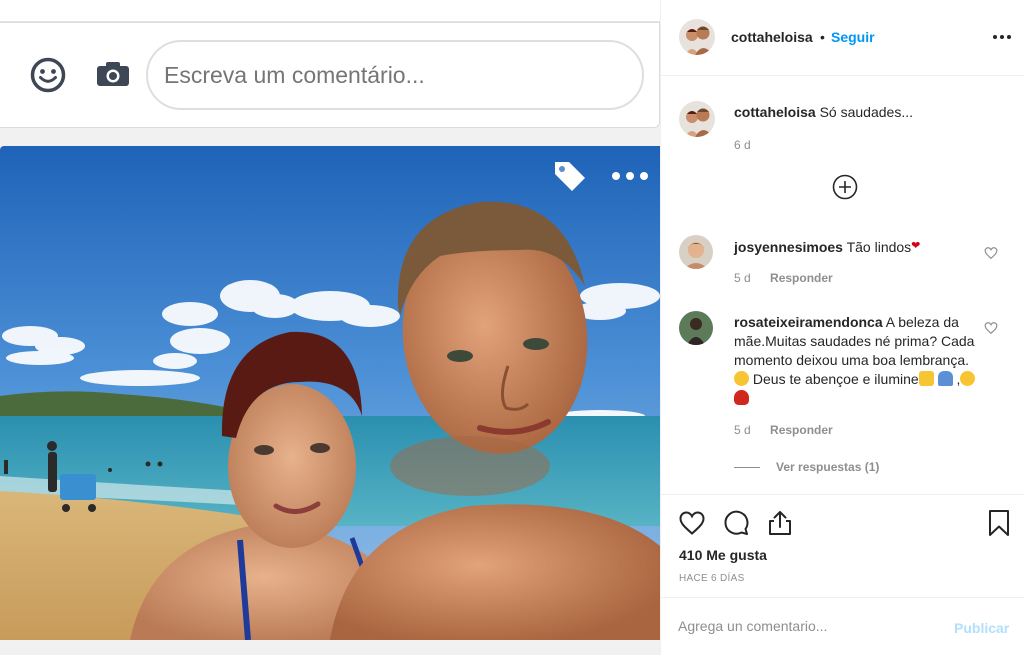 This screenshot has height=655, width=1024. What do you see at coordinates (808, 626) in the screenshot?
I see `add-comment-input` at bounding box center [808, 626].